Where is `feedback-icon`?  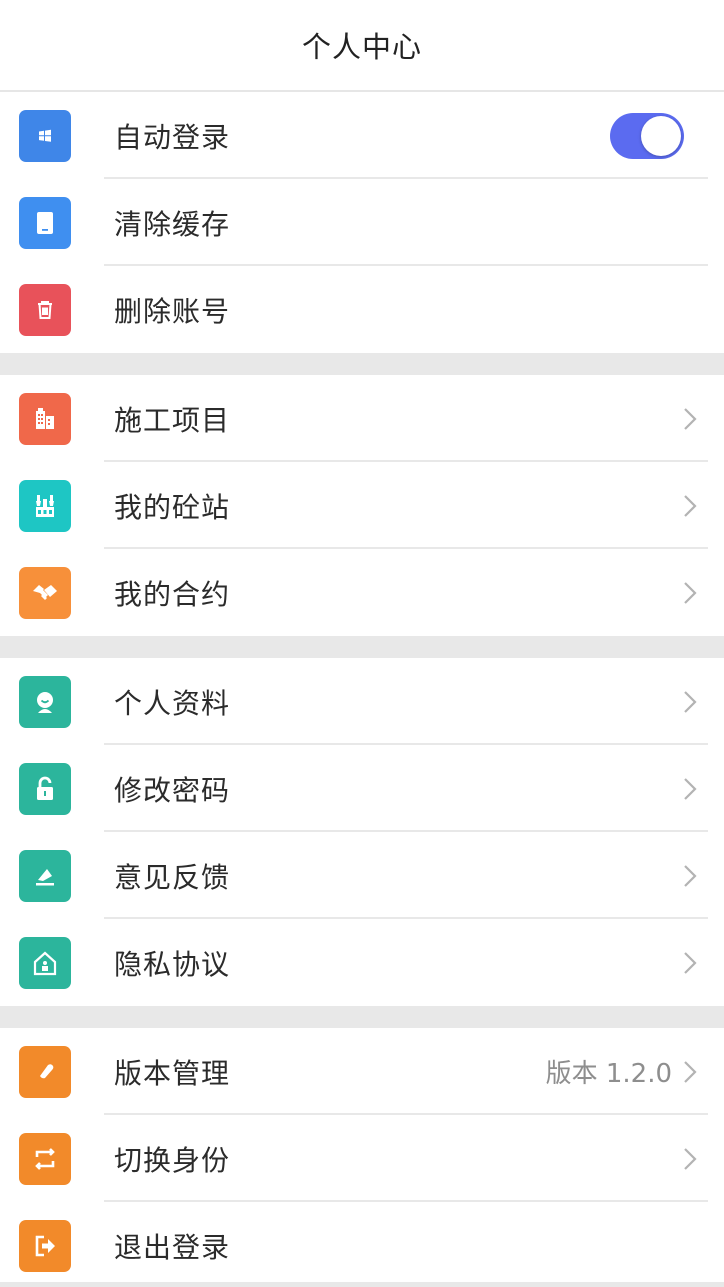
feedback-icon is located at coordinates (45, 875).